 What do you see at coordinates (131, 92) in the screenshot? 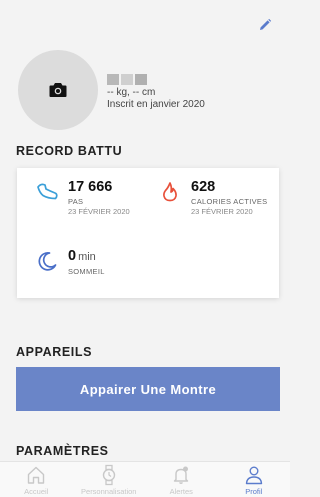
I see `weight-height-text: -- kg, -- cm` at bounding box center [131, 92].